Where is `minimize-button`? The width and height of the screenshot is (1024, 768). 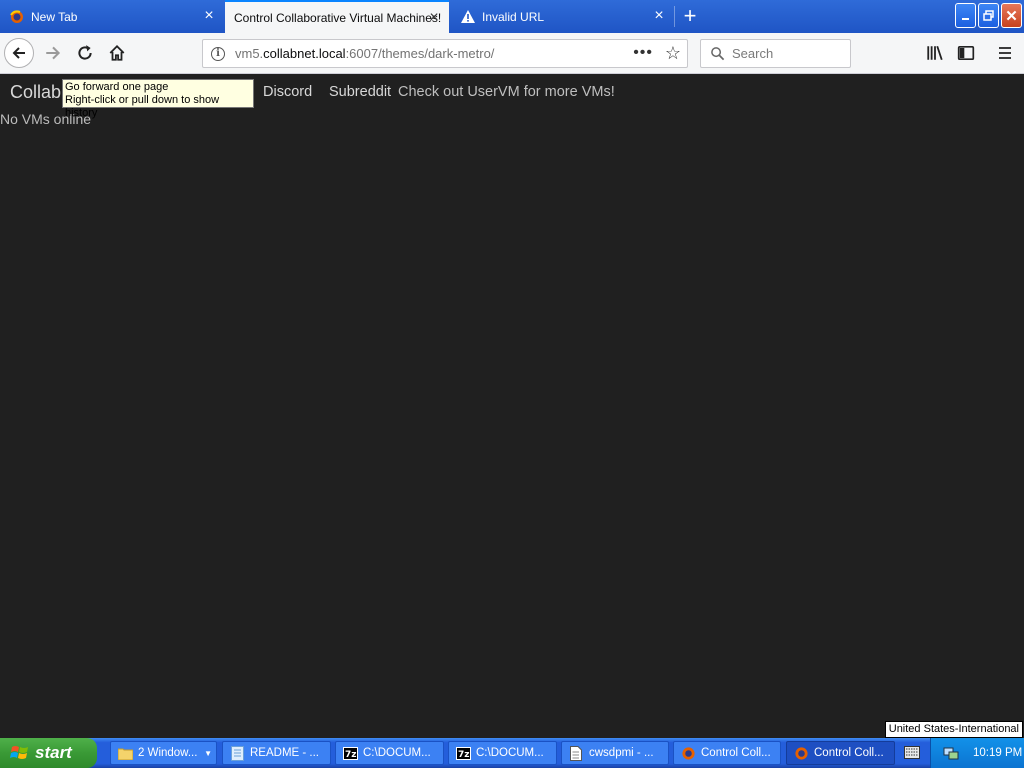 minimize-button is located at coordinates (965, 15).